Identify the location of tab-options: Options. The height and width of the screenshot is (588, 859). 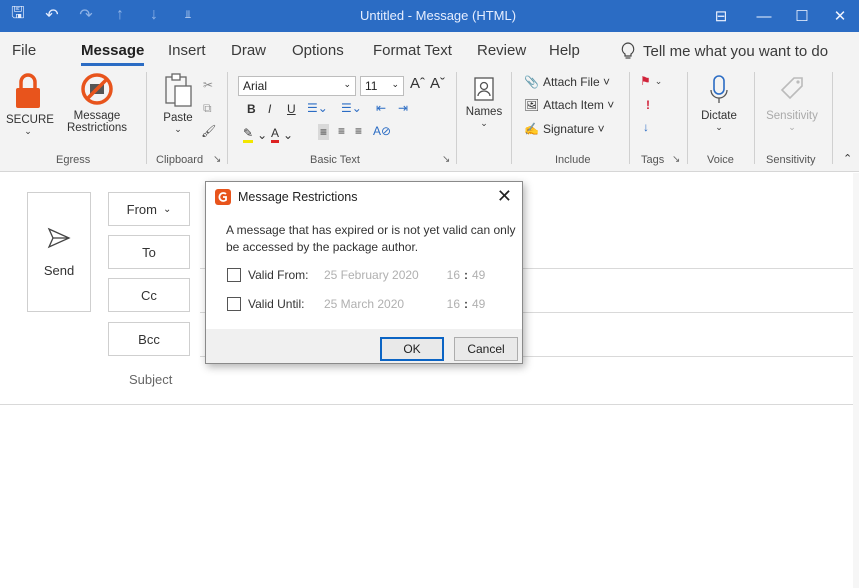
(318, 50).